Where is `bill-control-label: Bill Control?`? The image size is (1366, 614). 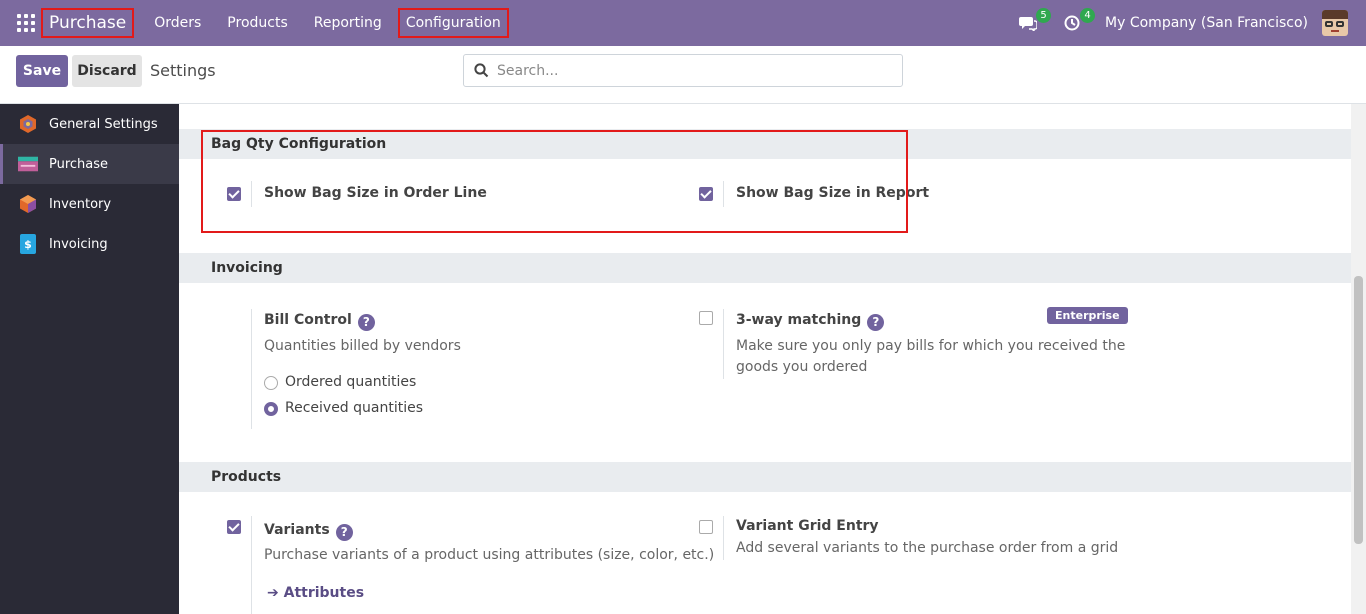
bill-control-label: Bill Control? is located at coordinates (319, 321).